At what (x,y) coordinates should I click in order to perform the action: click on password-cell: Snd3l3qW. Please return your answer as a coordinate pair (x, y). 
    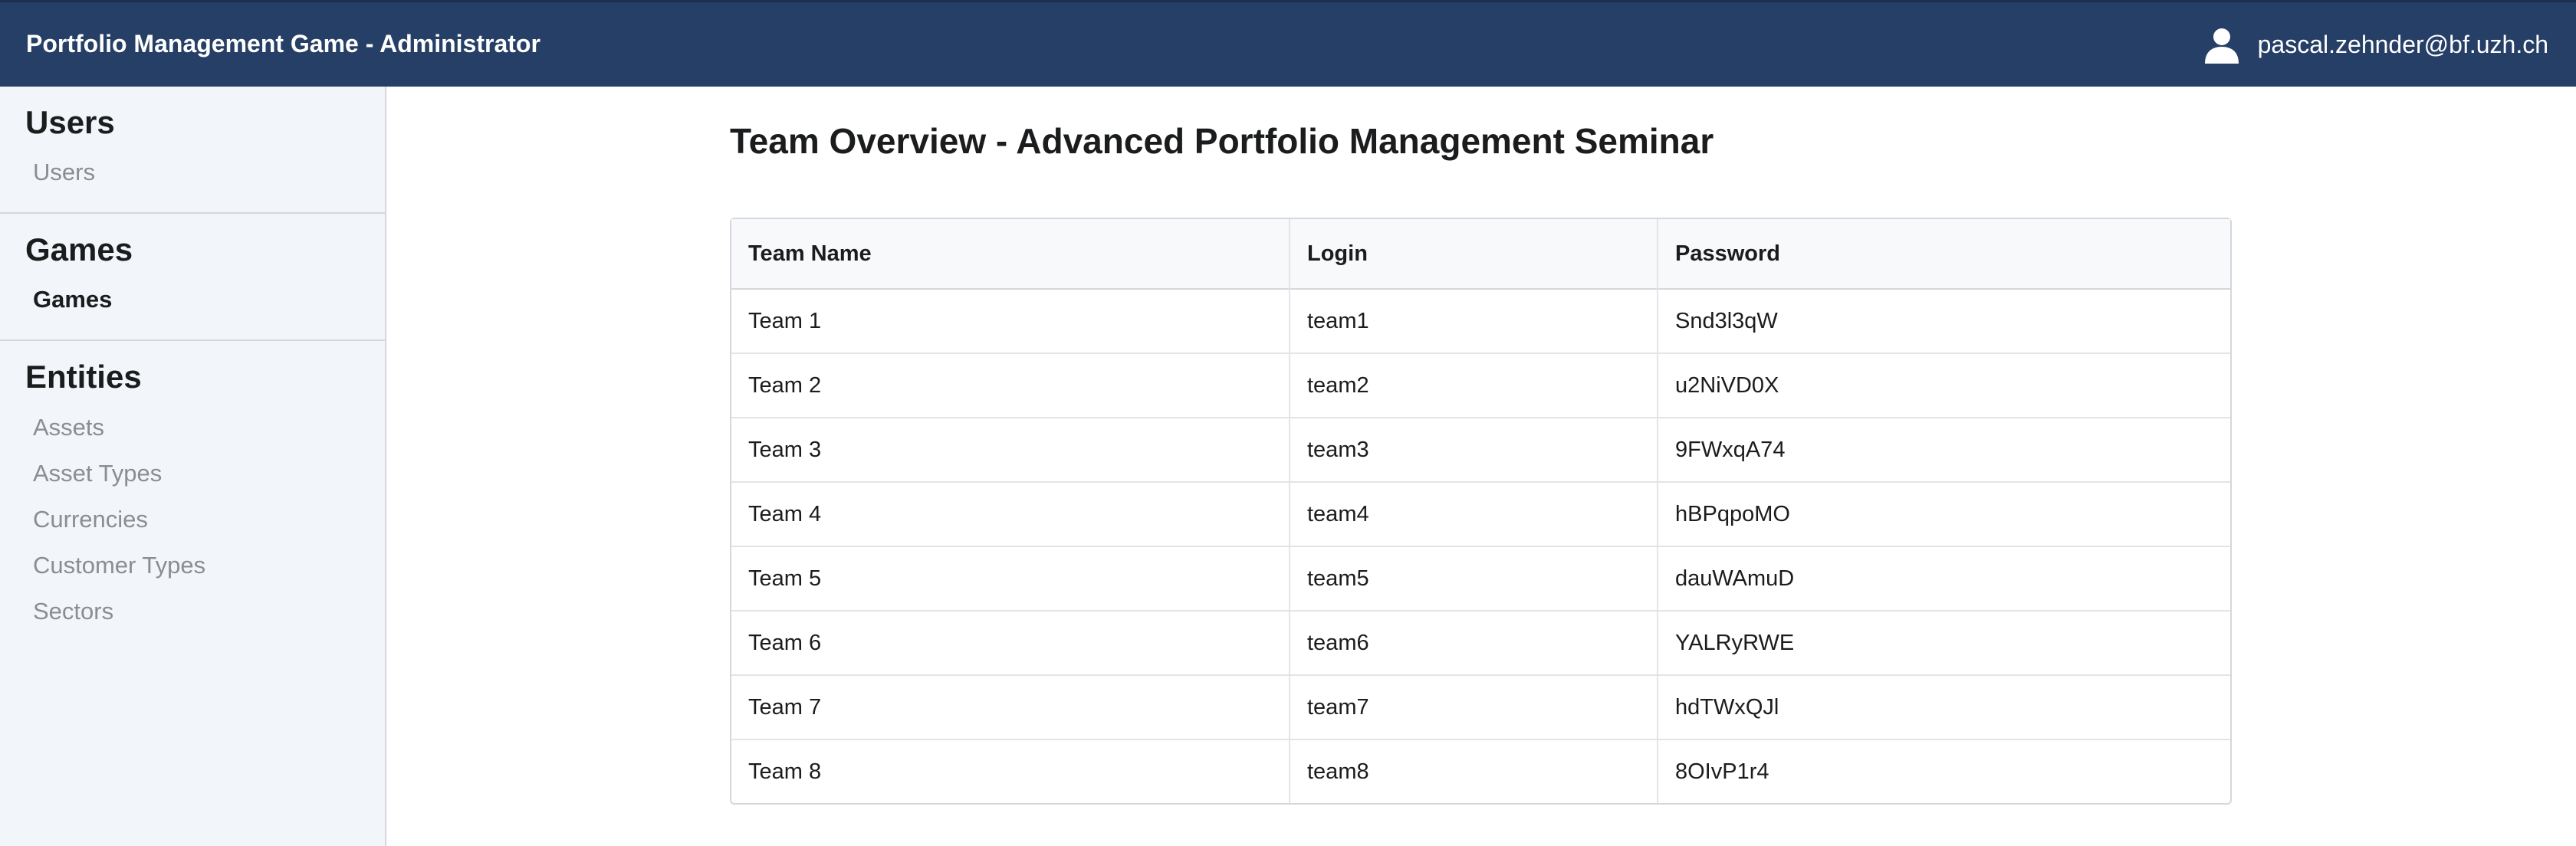
    Looking at the image, I should click on (1944, 322).